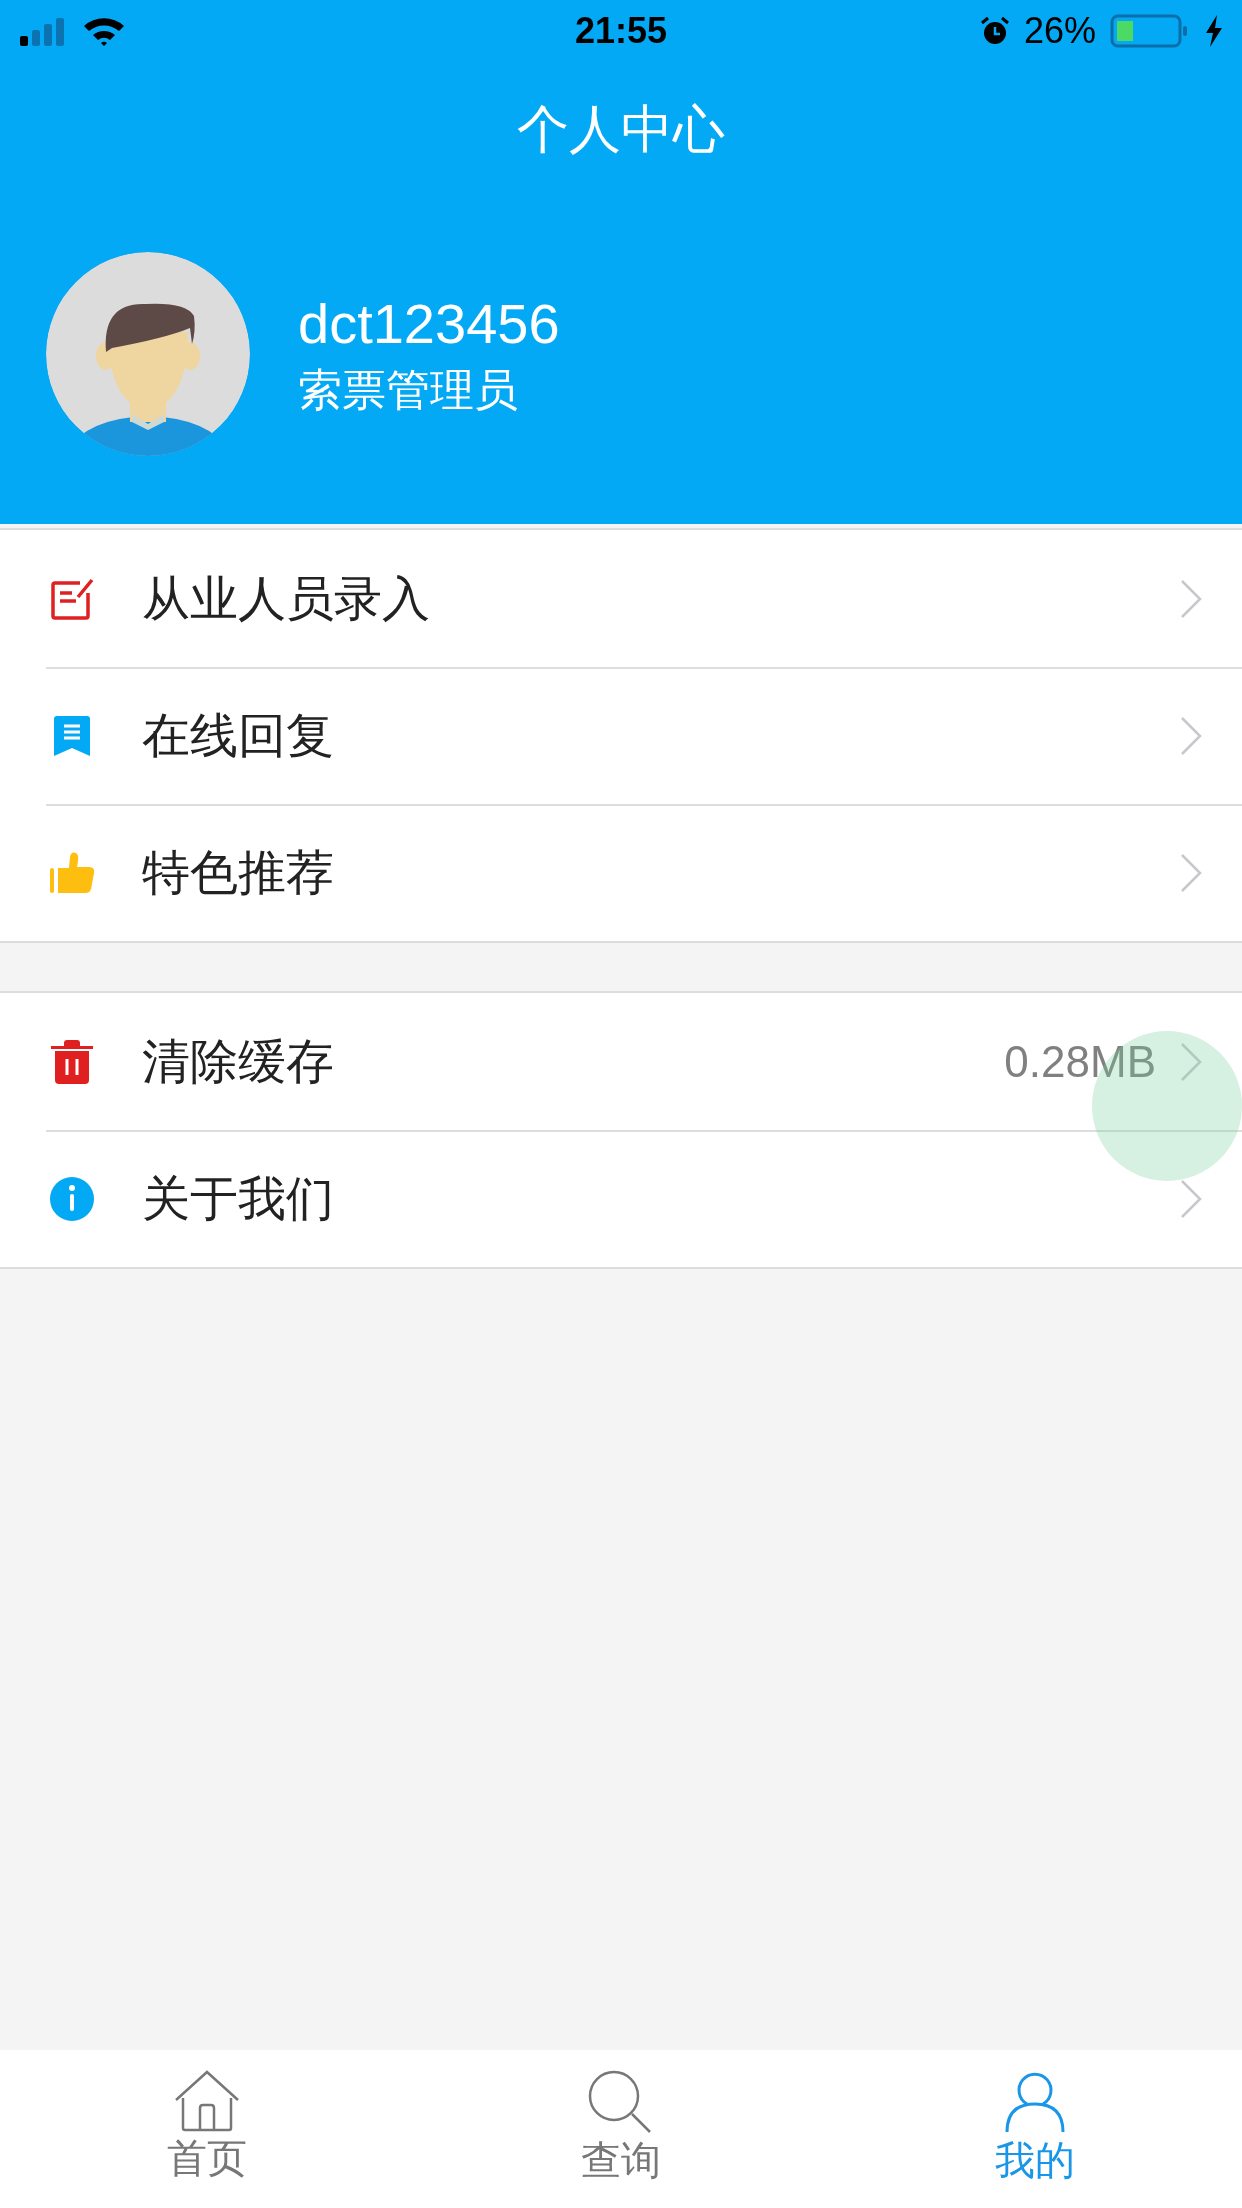 The width and height of the screenshot is (1242, 2208). What do you see at coordinates (621, 735) in the screenshot?
I see `menu-item: 在线回复` at bounding box center [621, 735].